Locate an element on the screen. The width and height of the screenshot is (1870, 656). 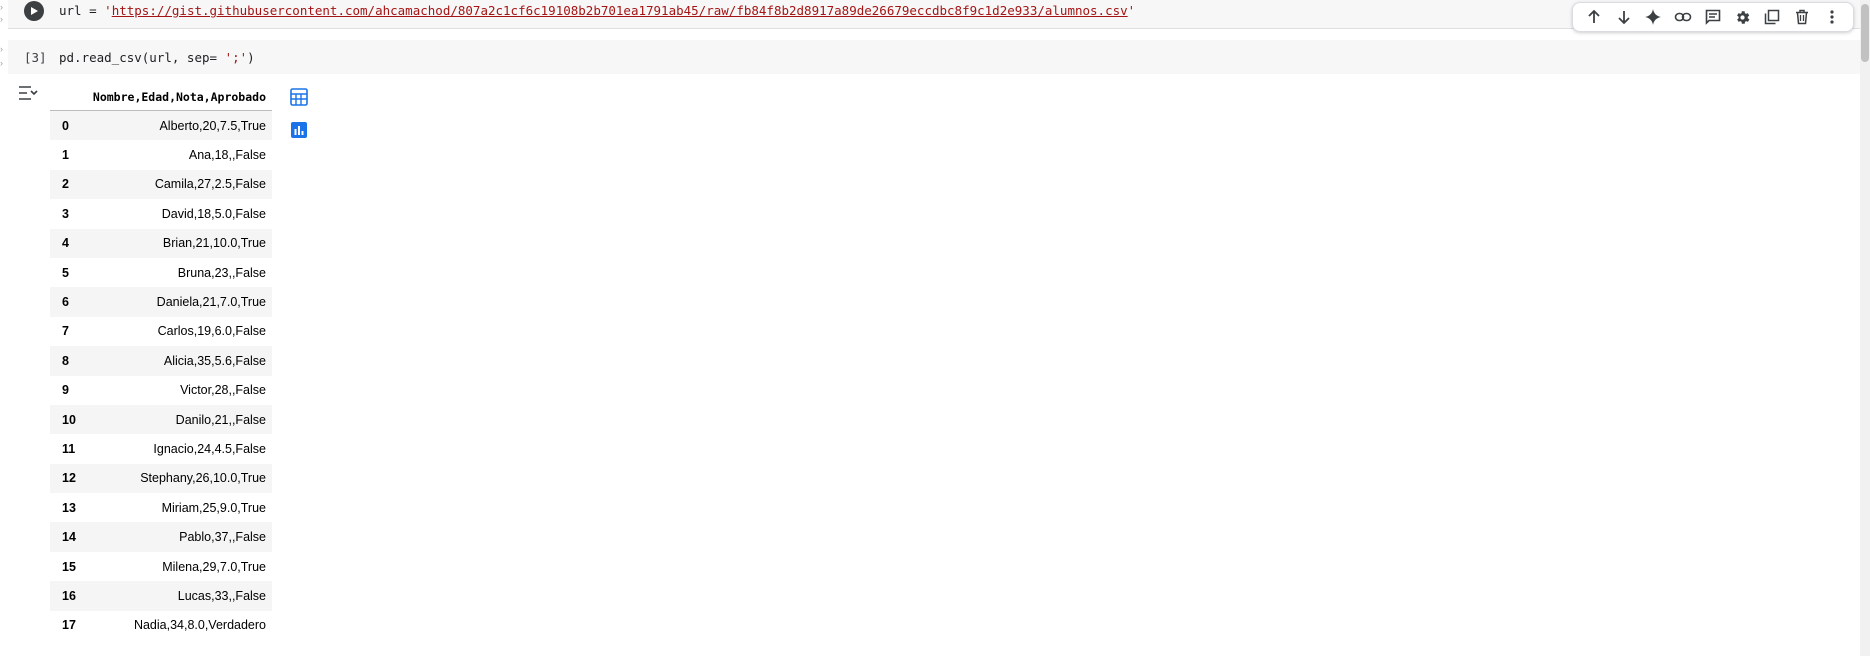
table-icon is located at coordinates (299, 97).